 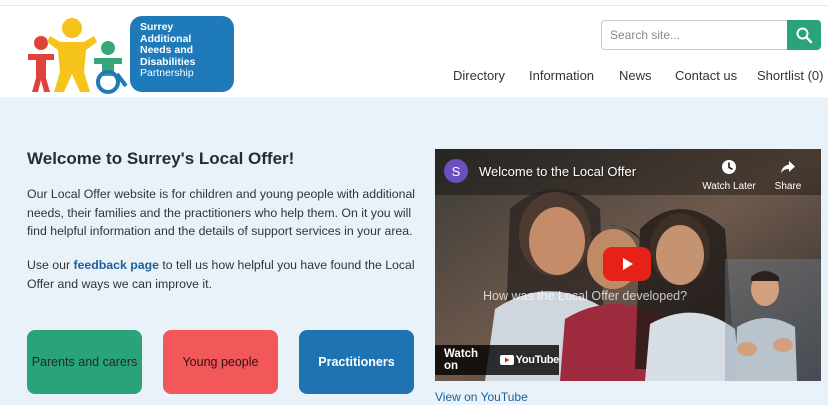 What do you see at coordinates (461, 360) in the screenshot?
I see `watch-on-label: Watch on` at bounding box center [461, 360].